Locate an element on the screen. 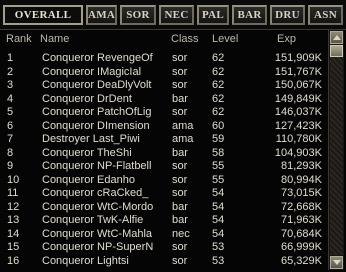 The width and height of the screenshot is (346, 272). column-header-level: Level is located at coordinates (225, 39).